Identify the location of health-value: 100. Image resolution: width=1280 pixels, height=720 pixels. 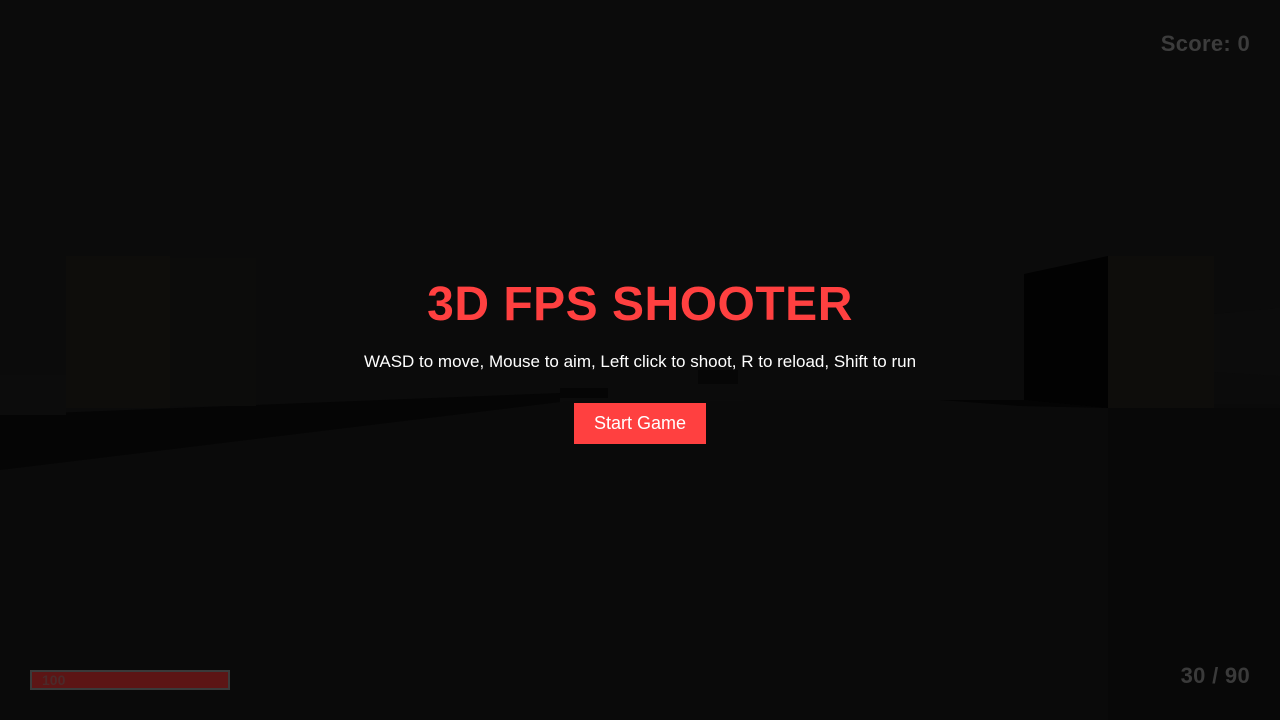
(54, 680).